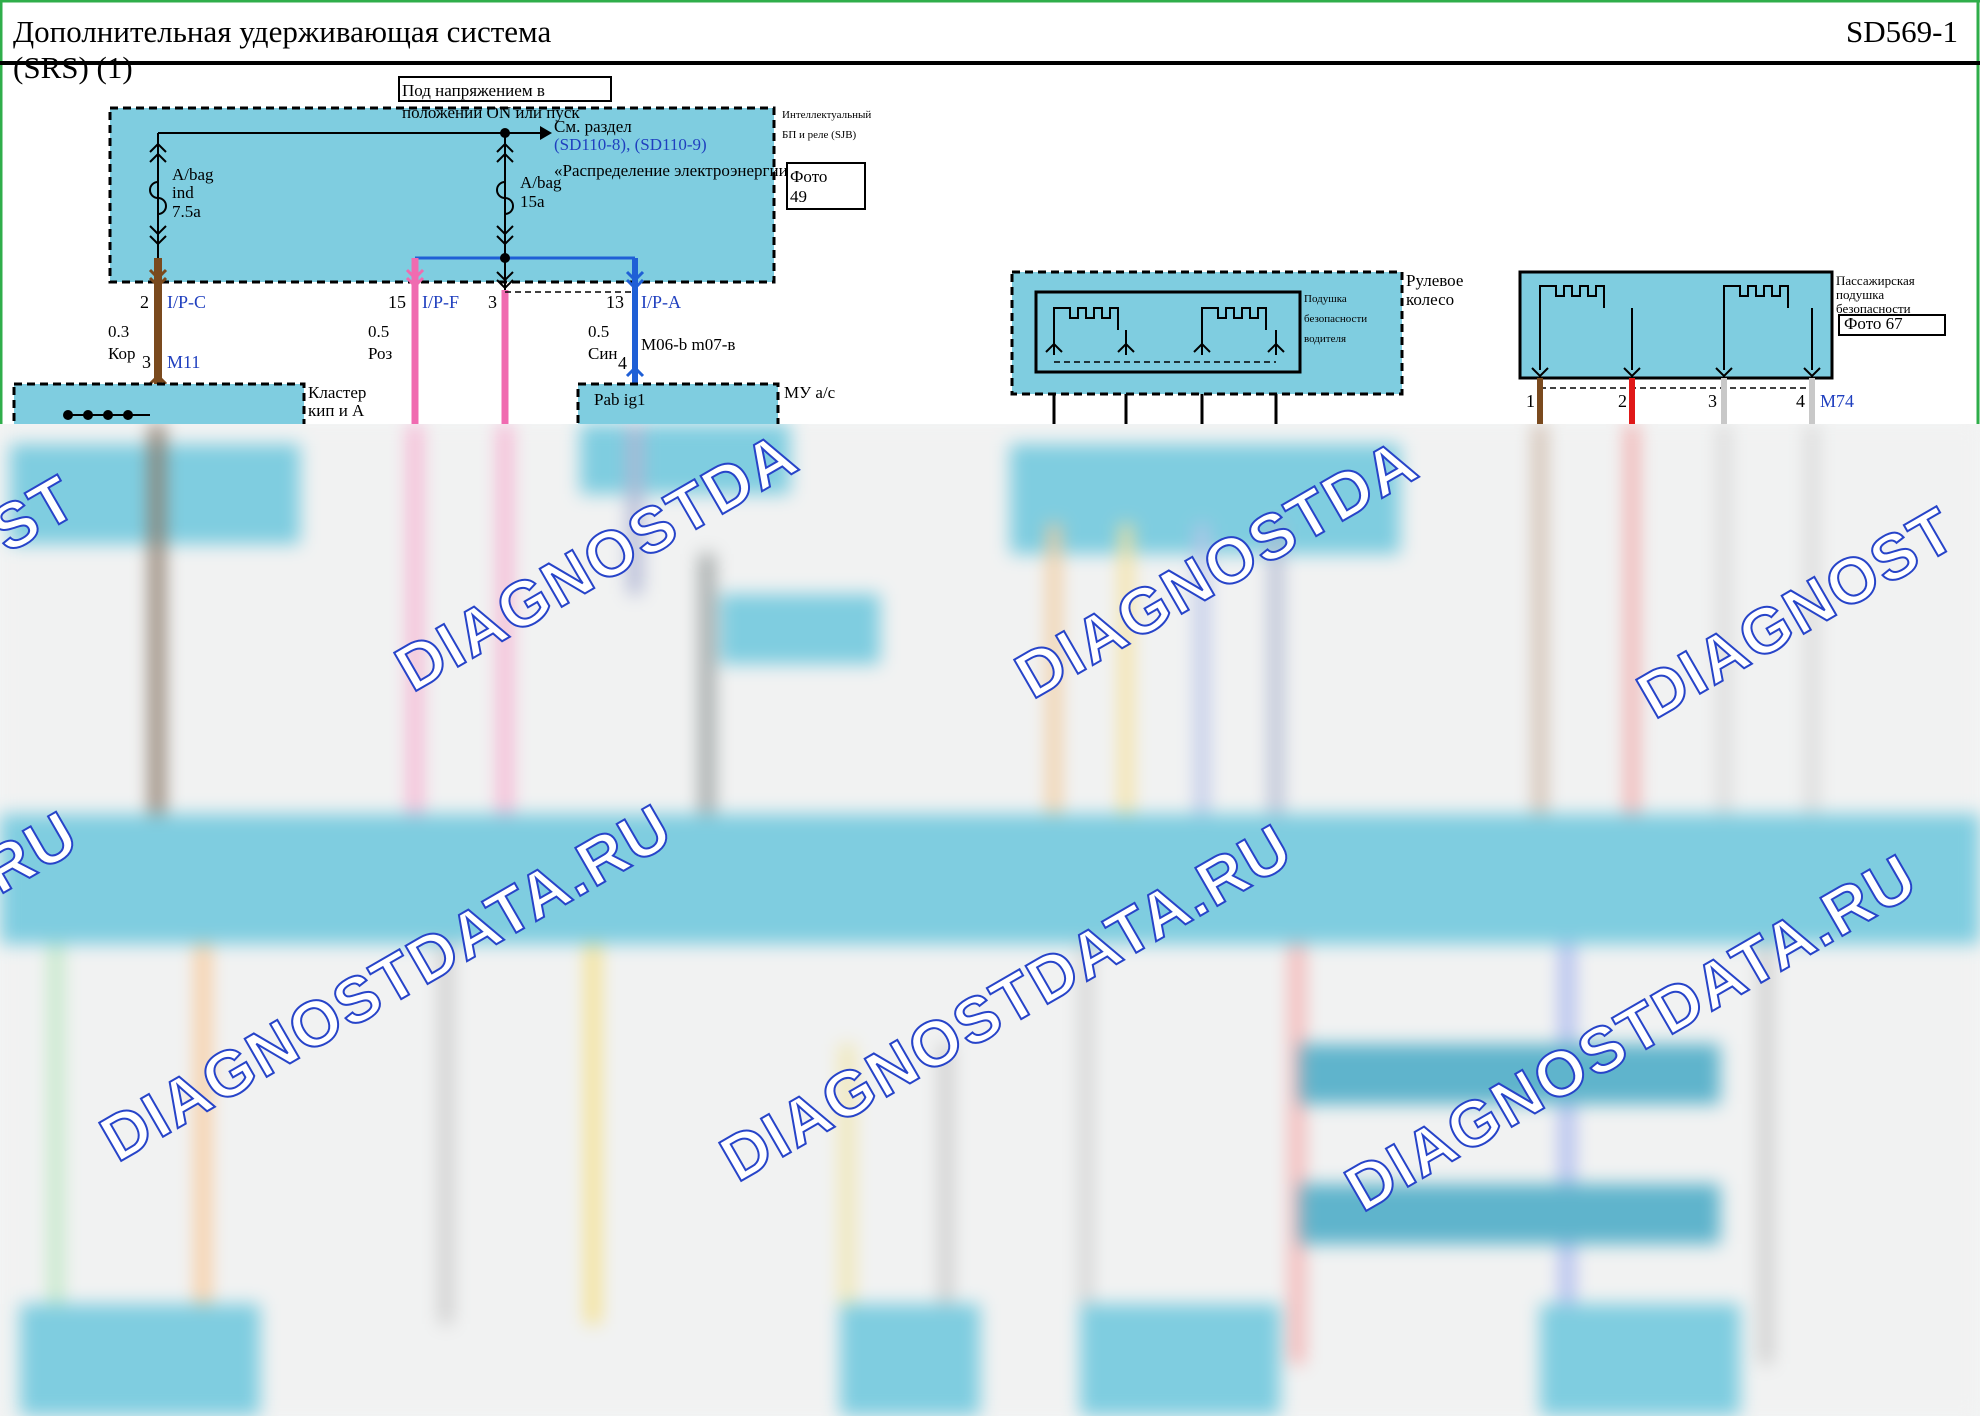  Describe the element at coordinates (1430, 299) in the screenshot. I see `steering-name-2: колесо` at that location.